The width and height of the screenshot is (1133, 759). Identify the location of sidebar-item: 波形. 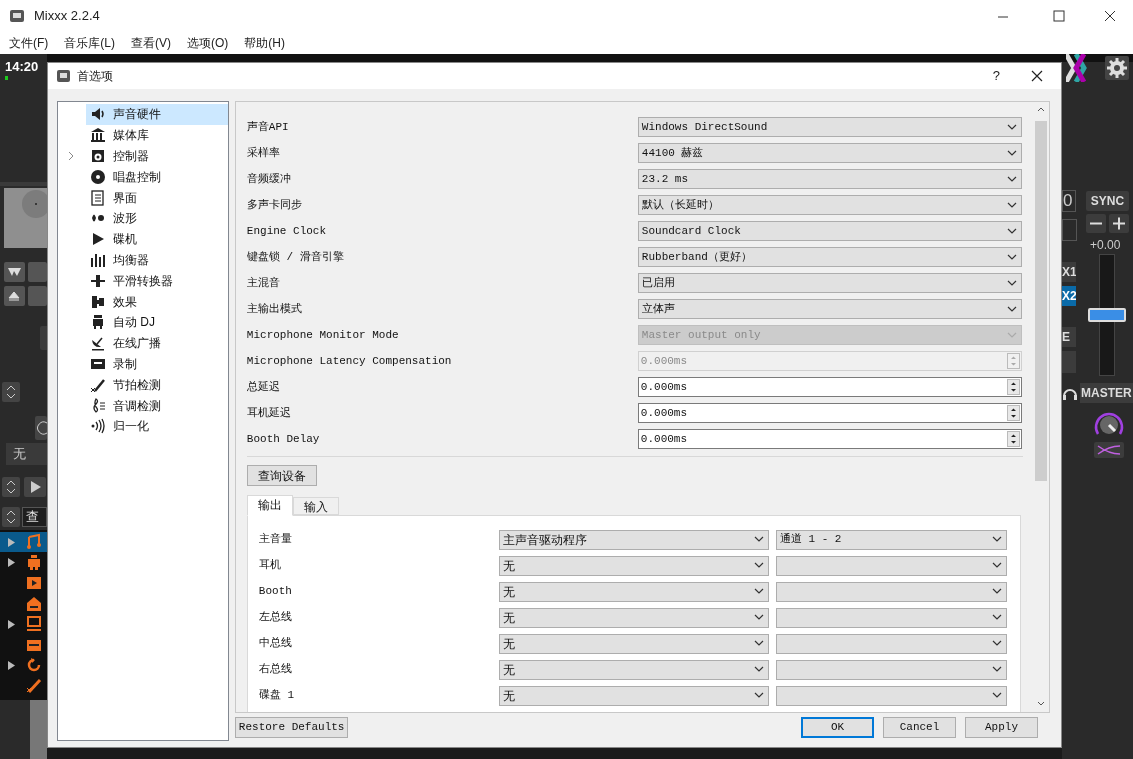
(157, 218).